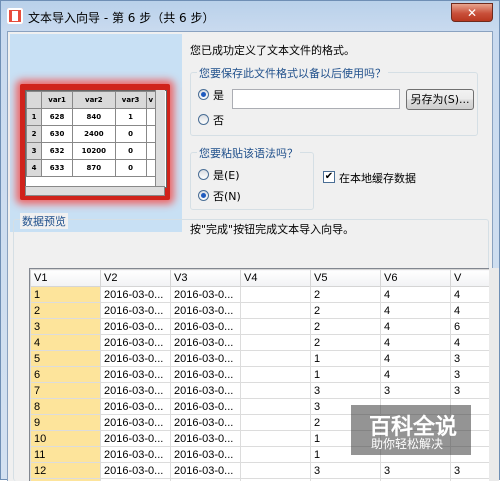 The width and height of the screenshot is (500, 481). Describe the element at coordinates (34, 151) in the screenshot. I see `mini-grid-cell: 3` at that location.